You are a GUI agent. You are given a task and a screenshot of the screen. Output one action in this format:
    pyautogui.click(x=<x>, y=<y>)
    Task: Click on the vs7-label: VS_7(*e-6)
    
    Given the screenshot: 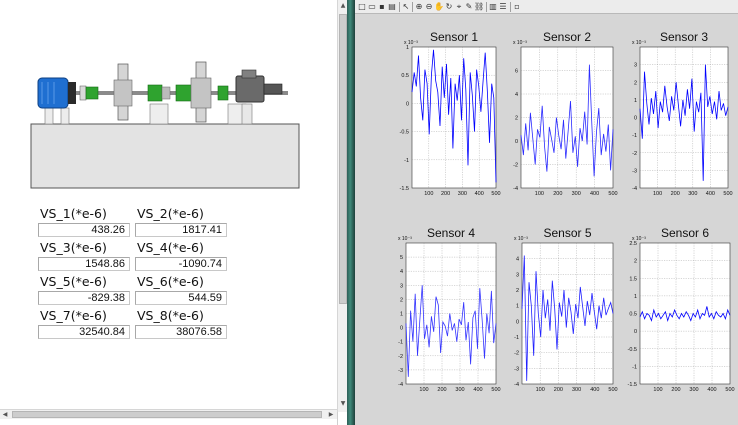 What is the action you would take?
    pyautogui.click(x=73, y=315)
    